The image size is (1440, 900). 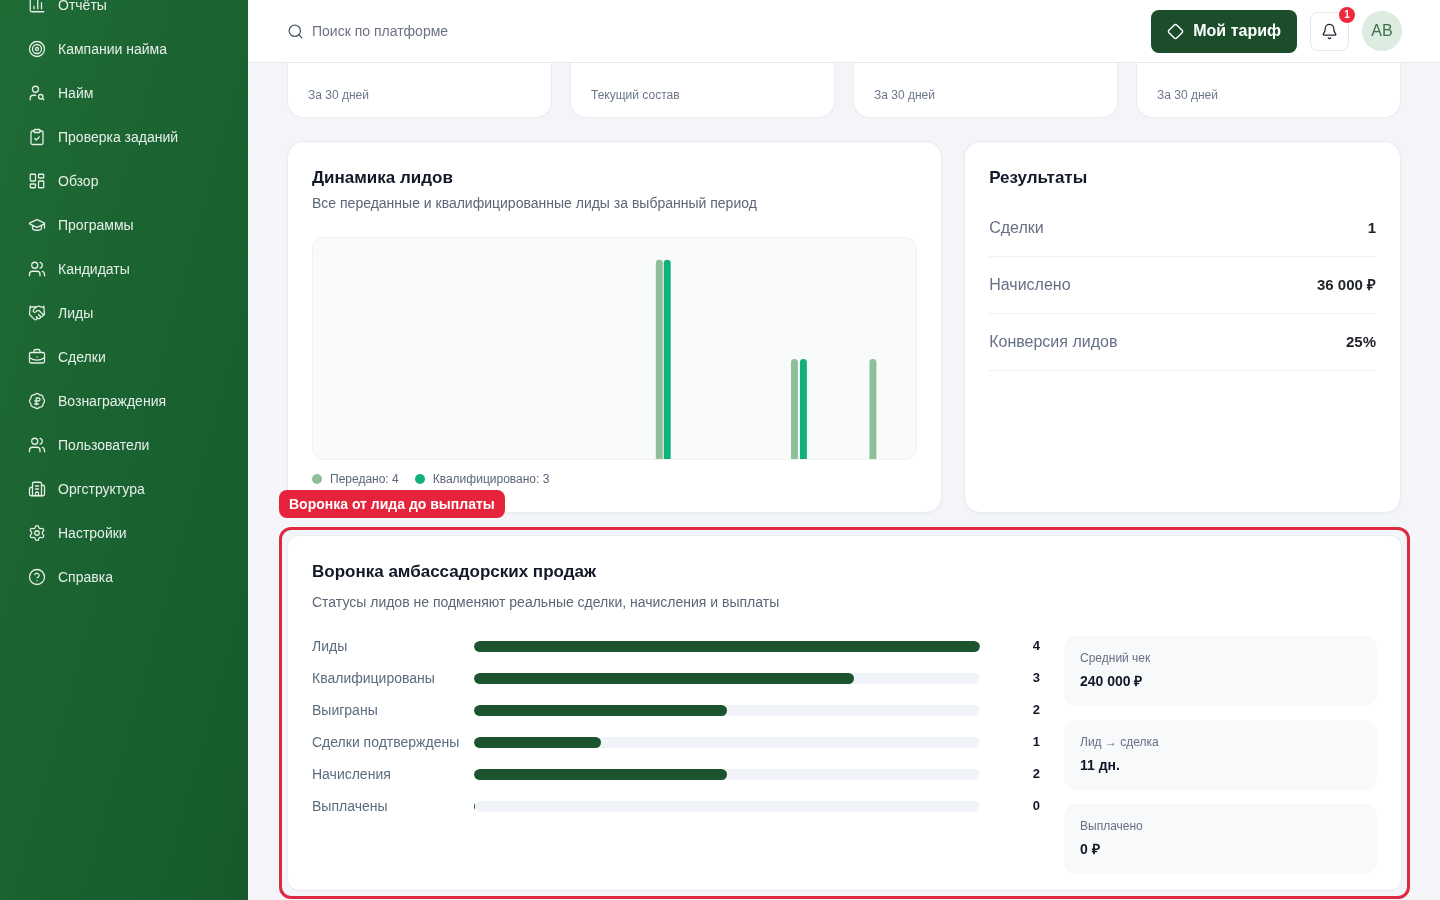 What do you see at coordinates (350, 806) in the screenshot?
I see `funnel-stage-label: Выплачены` at bounding box center [350, 806].